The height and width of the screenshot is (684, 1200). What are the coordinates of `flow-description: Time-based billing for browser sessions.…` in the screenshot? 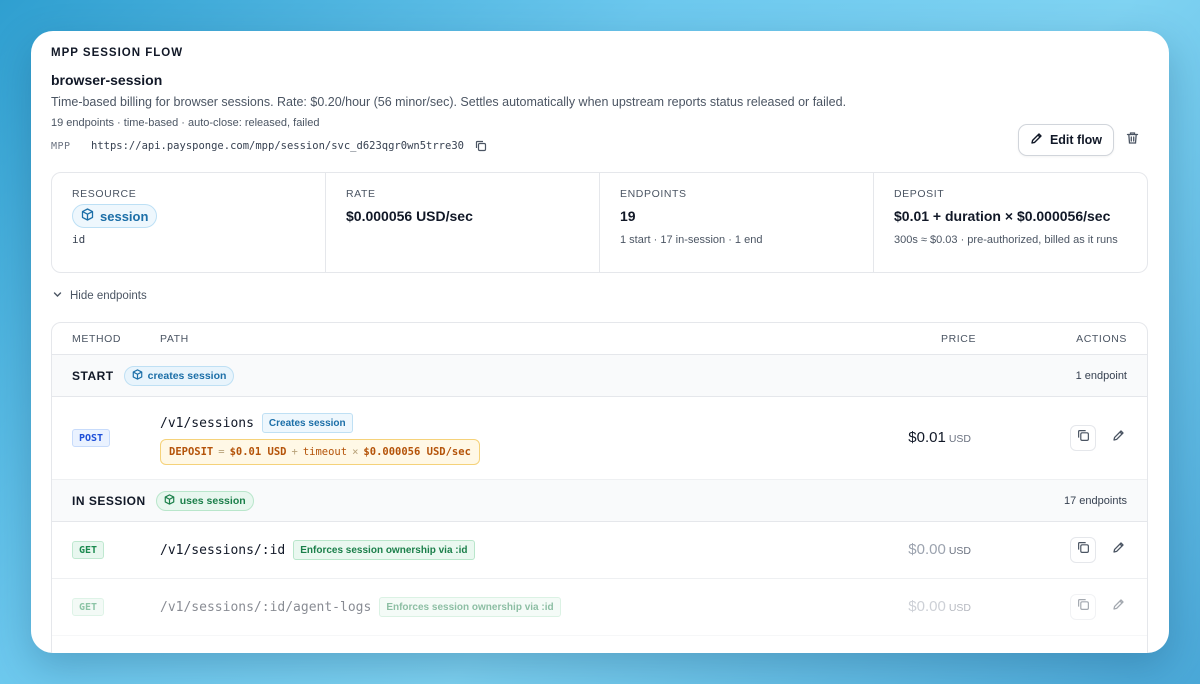 It's located at (449, 102).